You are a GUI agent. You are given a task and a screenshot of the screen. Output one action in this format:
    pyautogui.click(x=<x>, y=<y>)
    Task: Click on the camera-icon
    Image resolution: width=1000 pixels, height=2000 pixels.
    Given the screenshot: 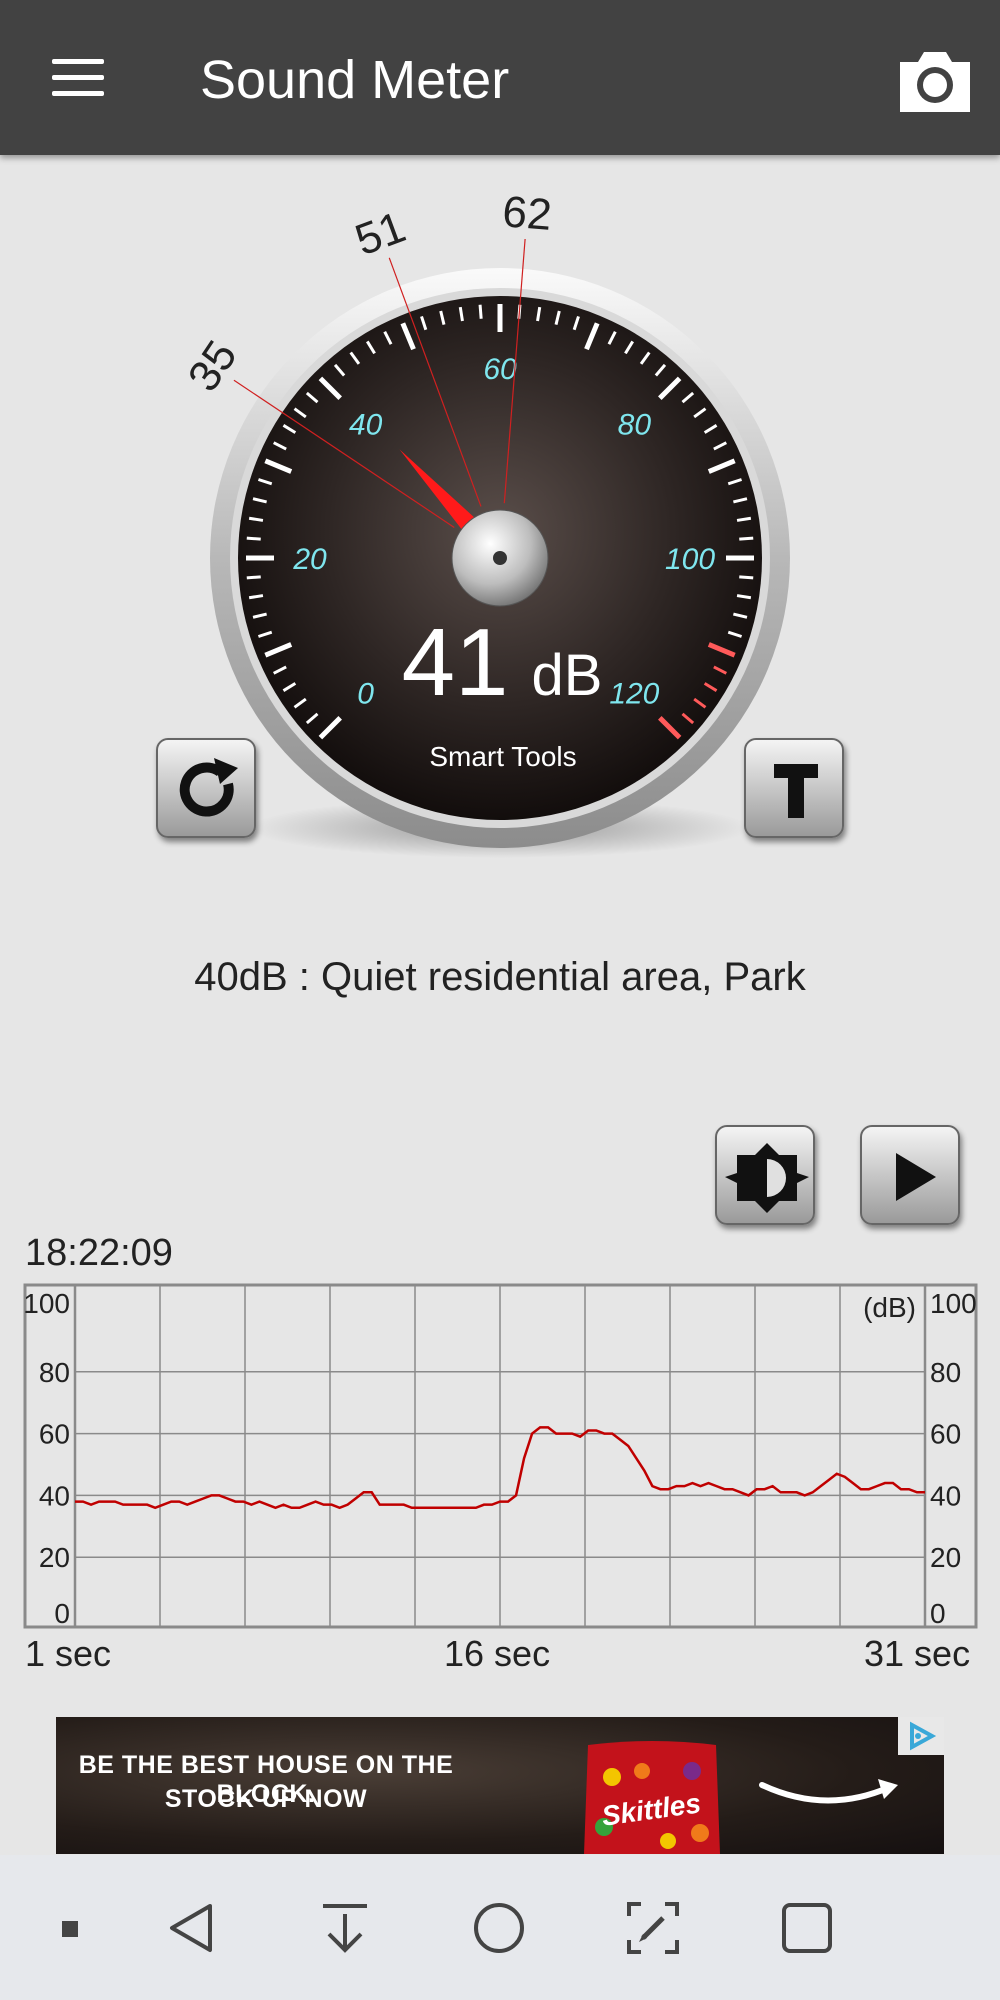 What is the action you would take?
    pyautogui.click(x=935, y=82)
    